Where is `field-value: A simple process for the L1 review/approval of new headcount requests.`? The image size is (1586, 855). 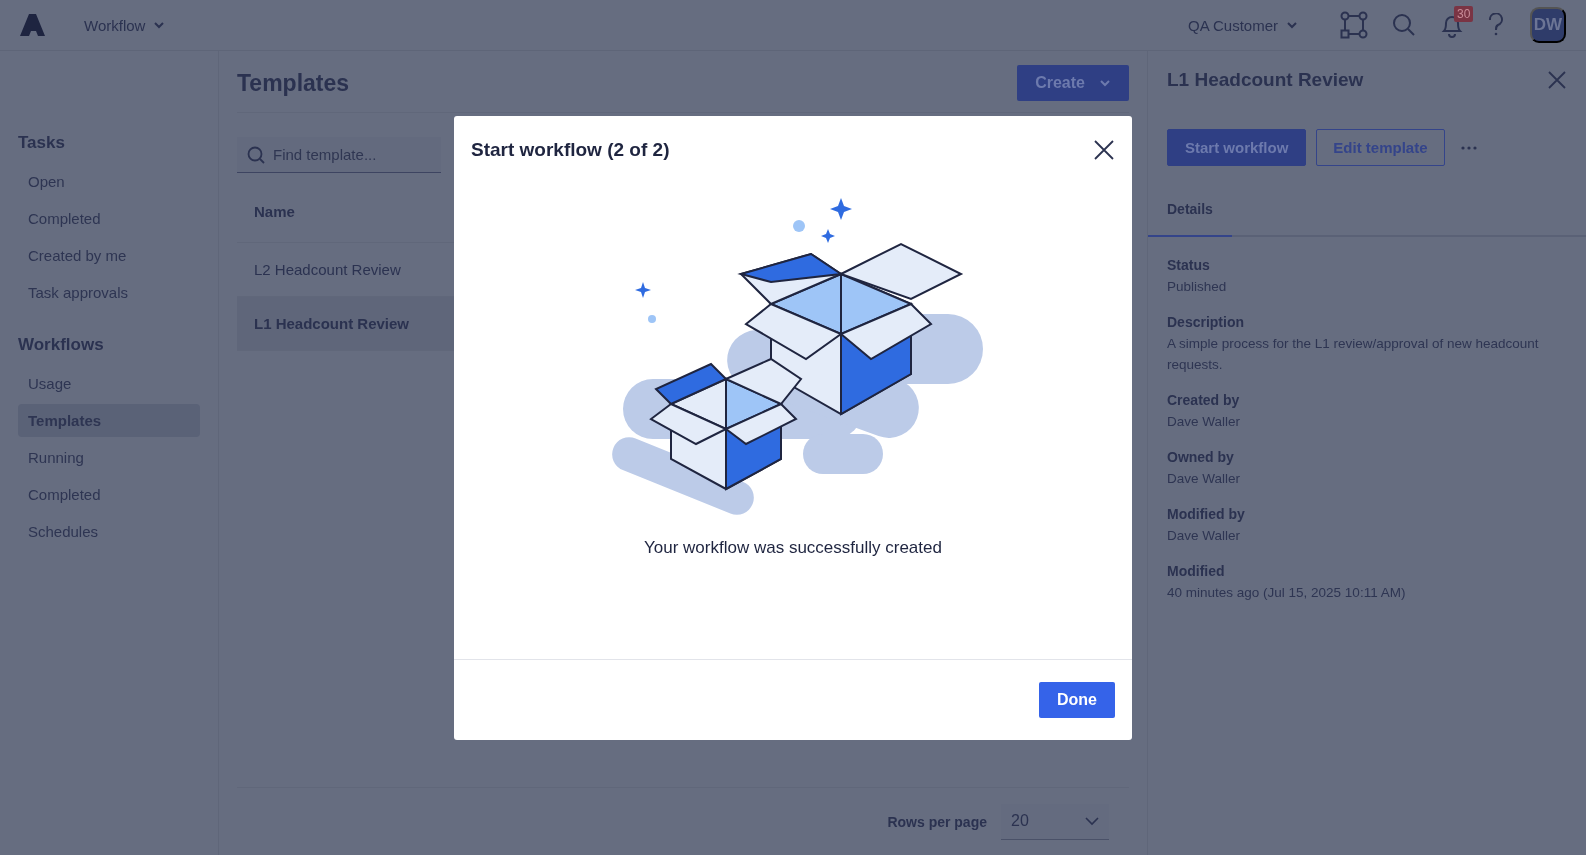 field-value: A simple process for the L1 review/approval of new headcount requests. is located at coordinates (1353, 354).